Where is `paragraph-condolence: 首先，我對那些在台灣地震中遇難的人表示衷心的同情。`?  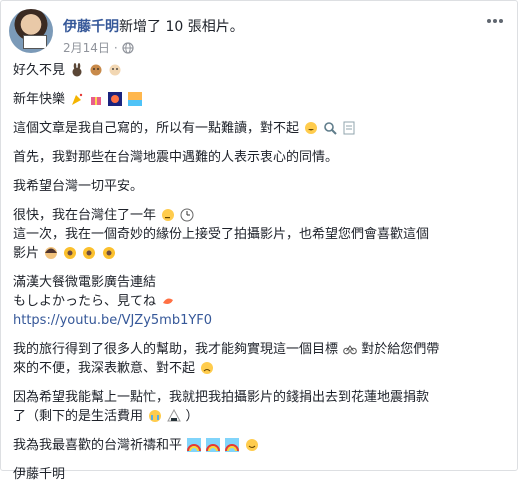 paragraph-condolence: 首先，我對那些在台灣地震中遇難的人表示衷心的同情。 is located at coordinates (176, 157).